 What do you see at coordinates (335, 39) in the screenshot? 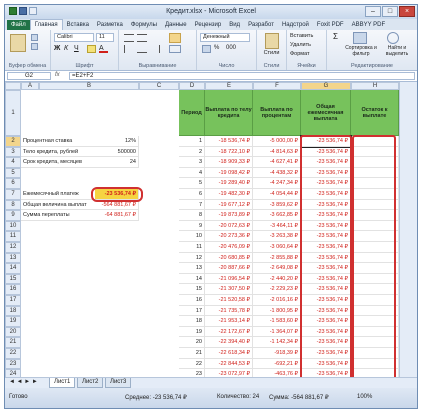
I see `sum-icon: Σ` at bounding box center [335, 39].